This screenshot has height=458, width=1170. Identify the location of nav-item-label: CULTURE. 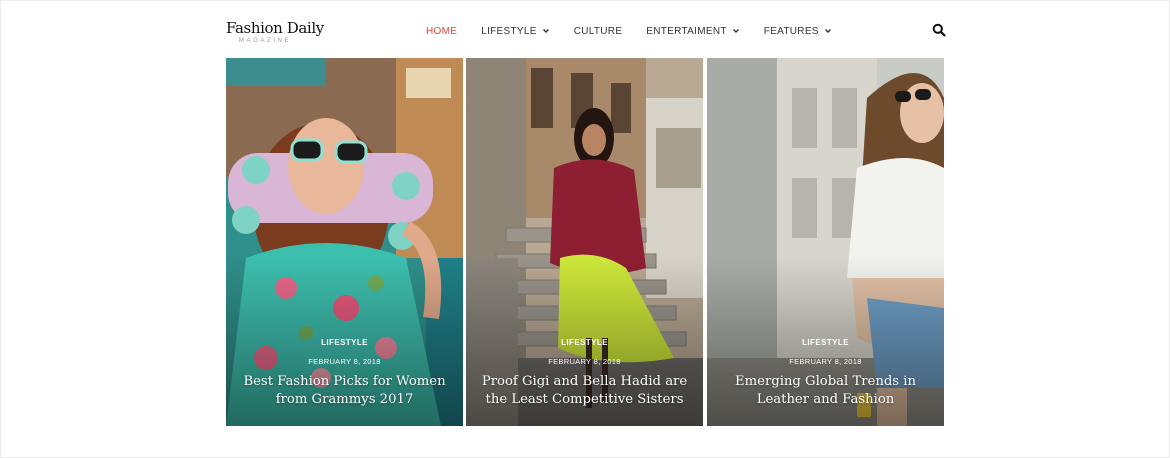
(598, 31).